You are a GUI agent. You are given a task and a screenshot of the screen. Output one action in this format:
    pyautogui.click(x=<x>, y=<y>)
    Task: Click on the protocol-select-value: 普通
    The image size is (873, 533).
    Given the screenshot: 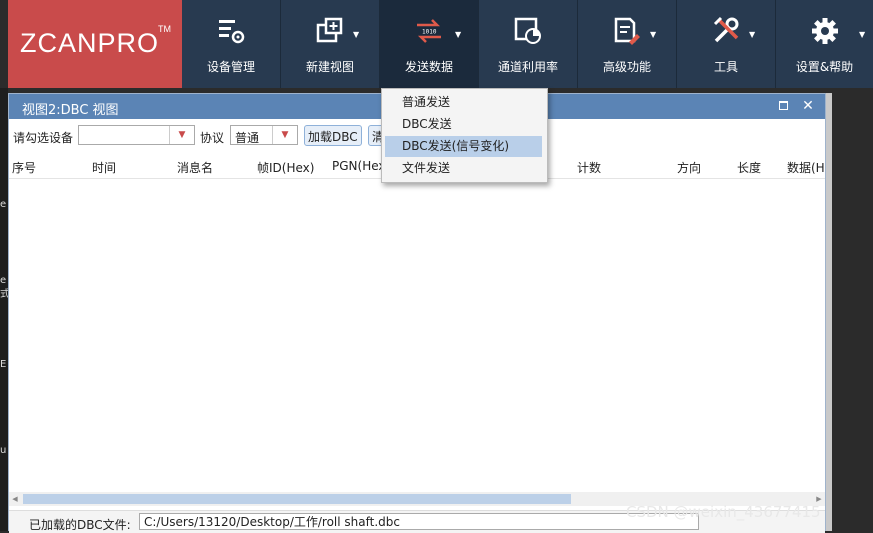 What is the action you would take?
    pyautogui.click(x=247, y=138)
    